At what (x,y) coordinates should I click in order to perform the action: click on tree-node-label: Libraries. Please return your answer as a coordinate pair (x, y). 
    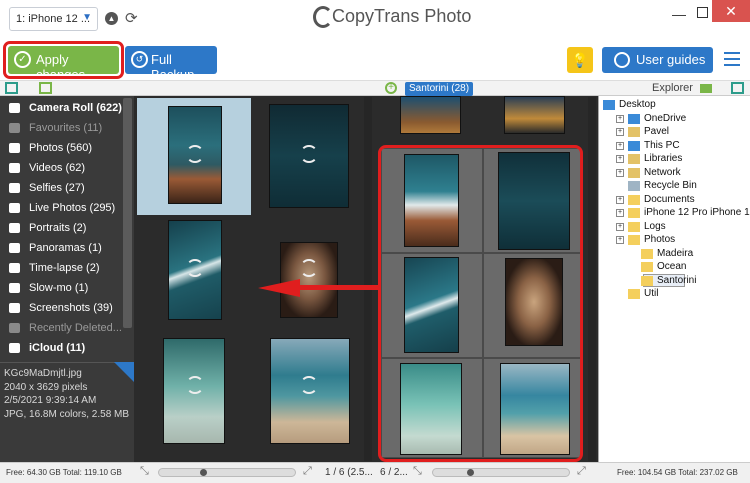
    Looking at the image, I should click on (663, 158).